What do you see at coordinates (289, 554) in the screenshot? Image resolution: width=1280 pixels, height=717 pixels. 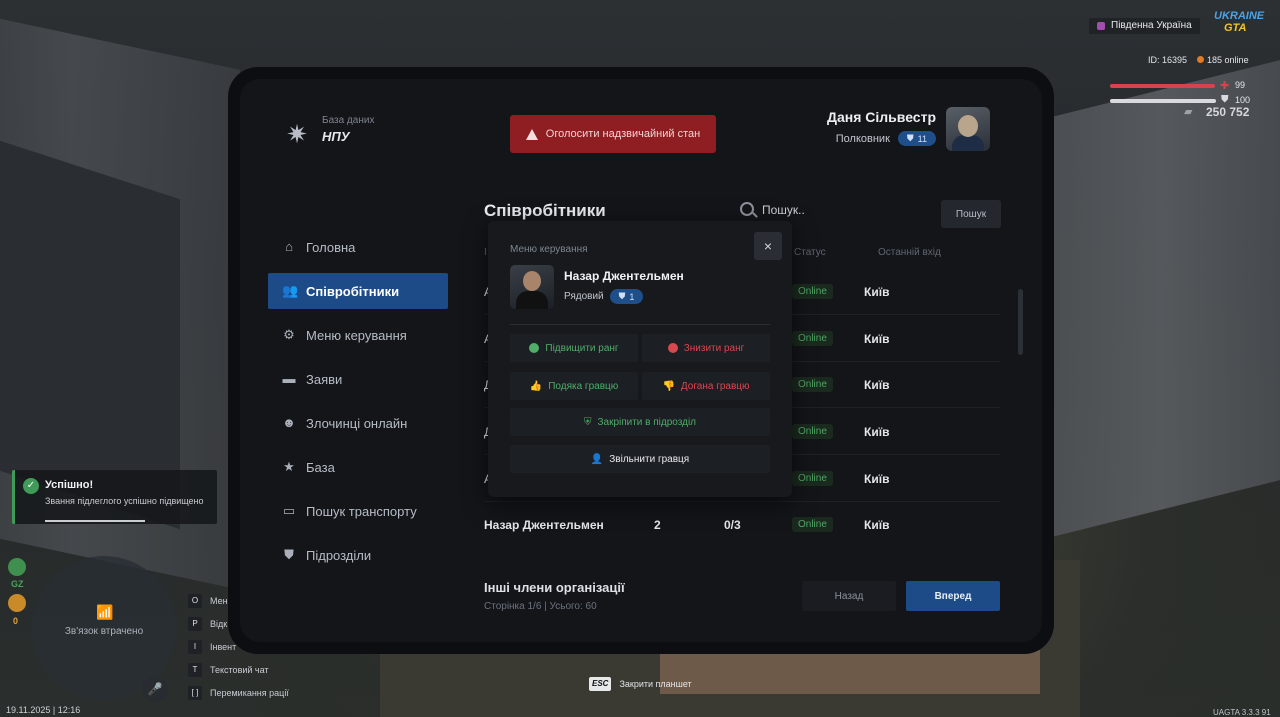 I see `shield-icon: ⛊` at bounding box center [289, 554].